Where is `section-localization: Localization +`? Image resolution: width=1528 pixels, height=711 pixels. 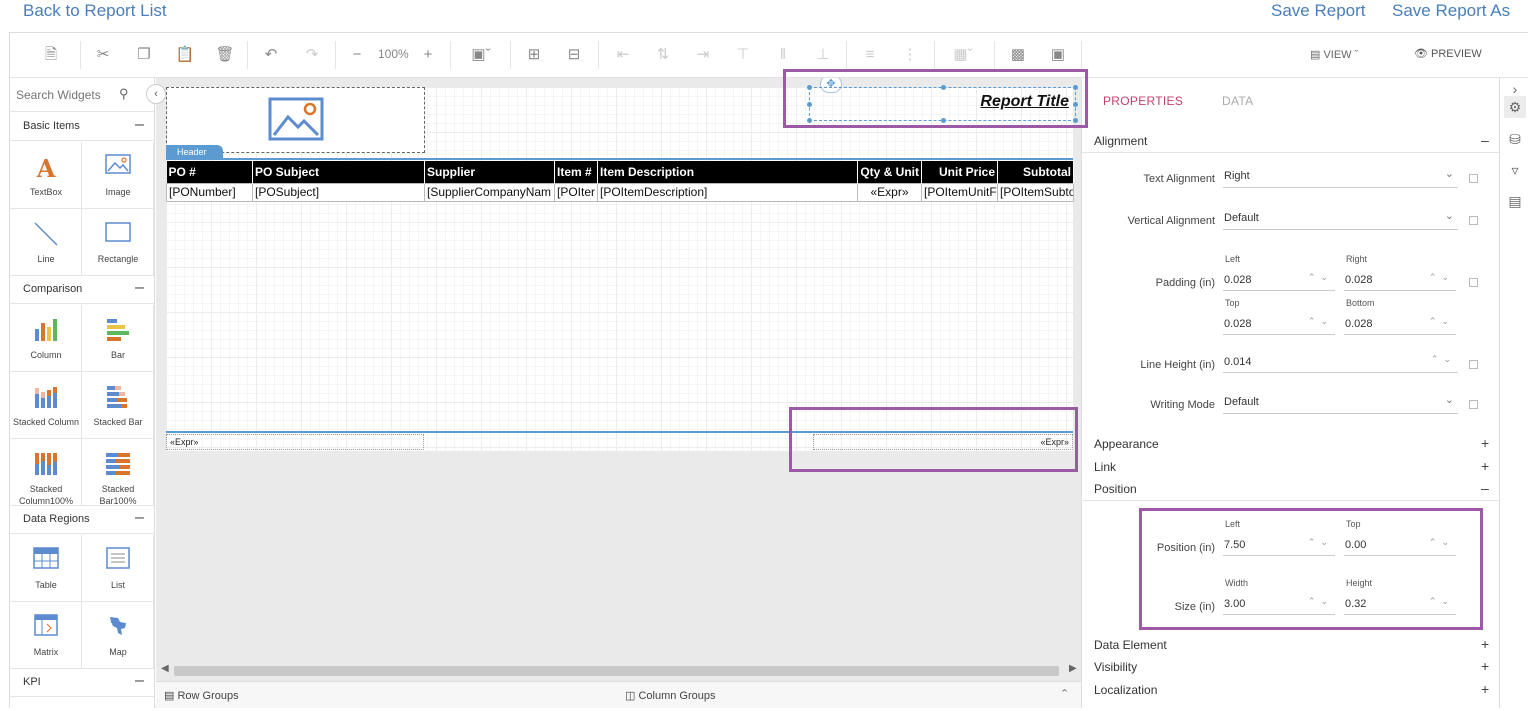
section-localization: Localization + is located at coordinates (1292, 691).